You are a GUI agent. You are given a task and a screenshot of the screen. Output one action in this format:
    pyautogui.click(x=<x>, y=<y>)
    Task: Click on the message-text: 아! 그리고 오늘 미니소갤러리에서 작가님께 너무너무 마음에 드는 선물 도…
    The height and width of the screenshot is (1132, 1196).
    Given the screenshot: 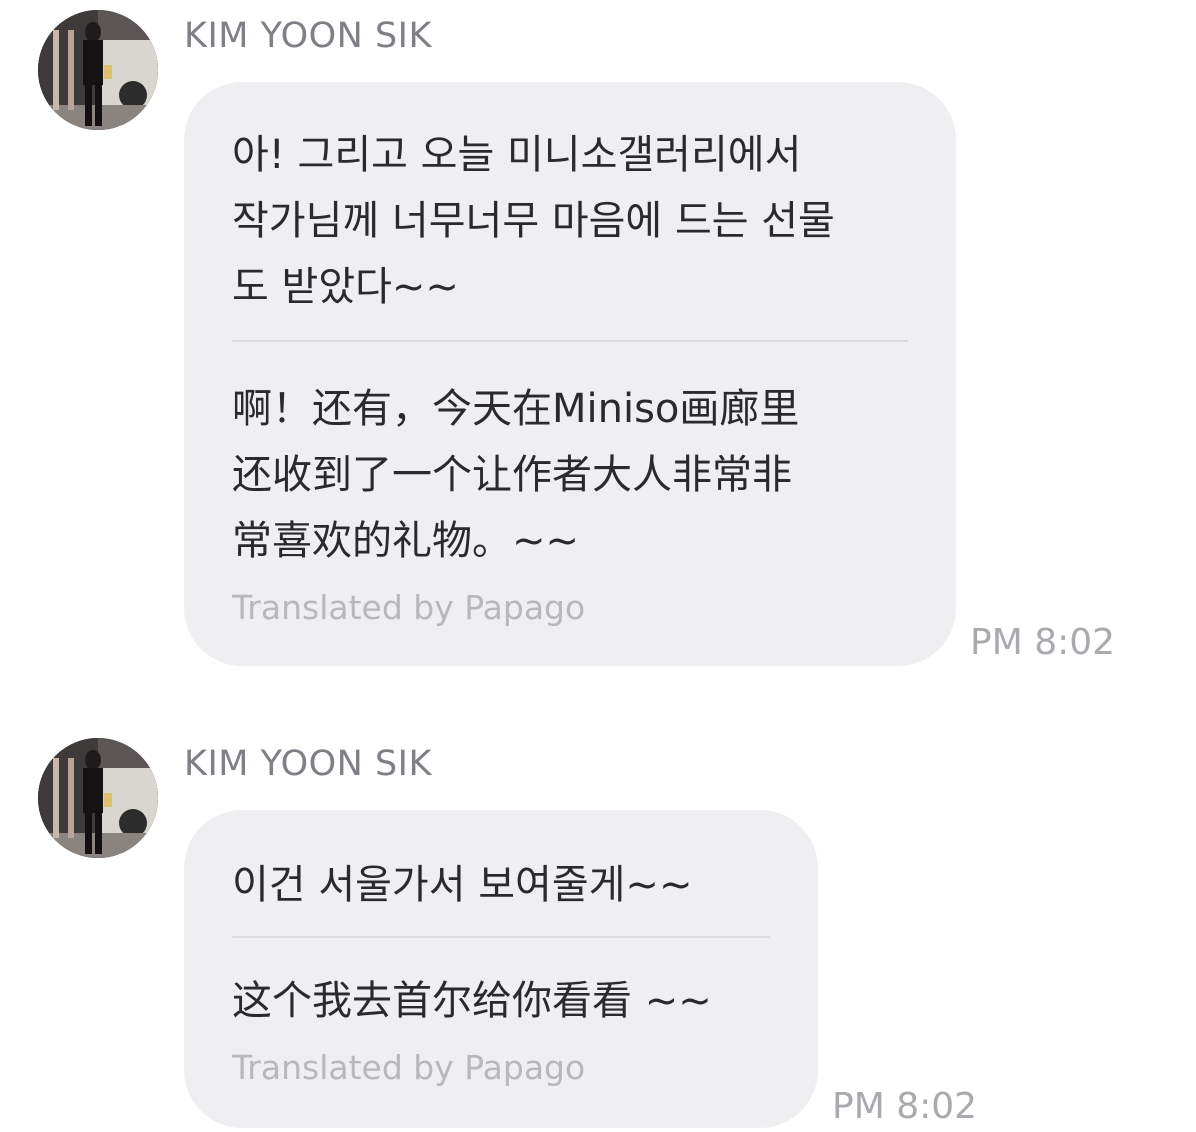 What is the action you would take?
    pyautogui.click(x=533, y=221)
    